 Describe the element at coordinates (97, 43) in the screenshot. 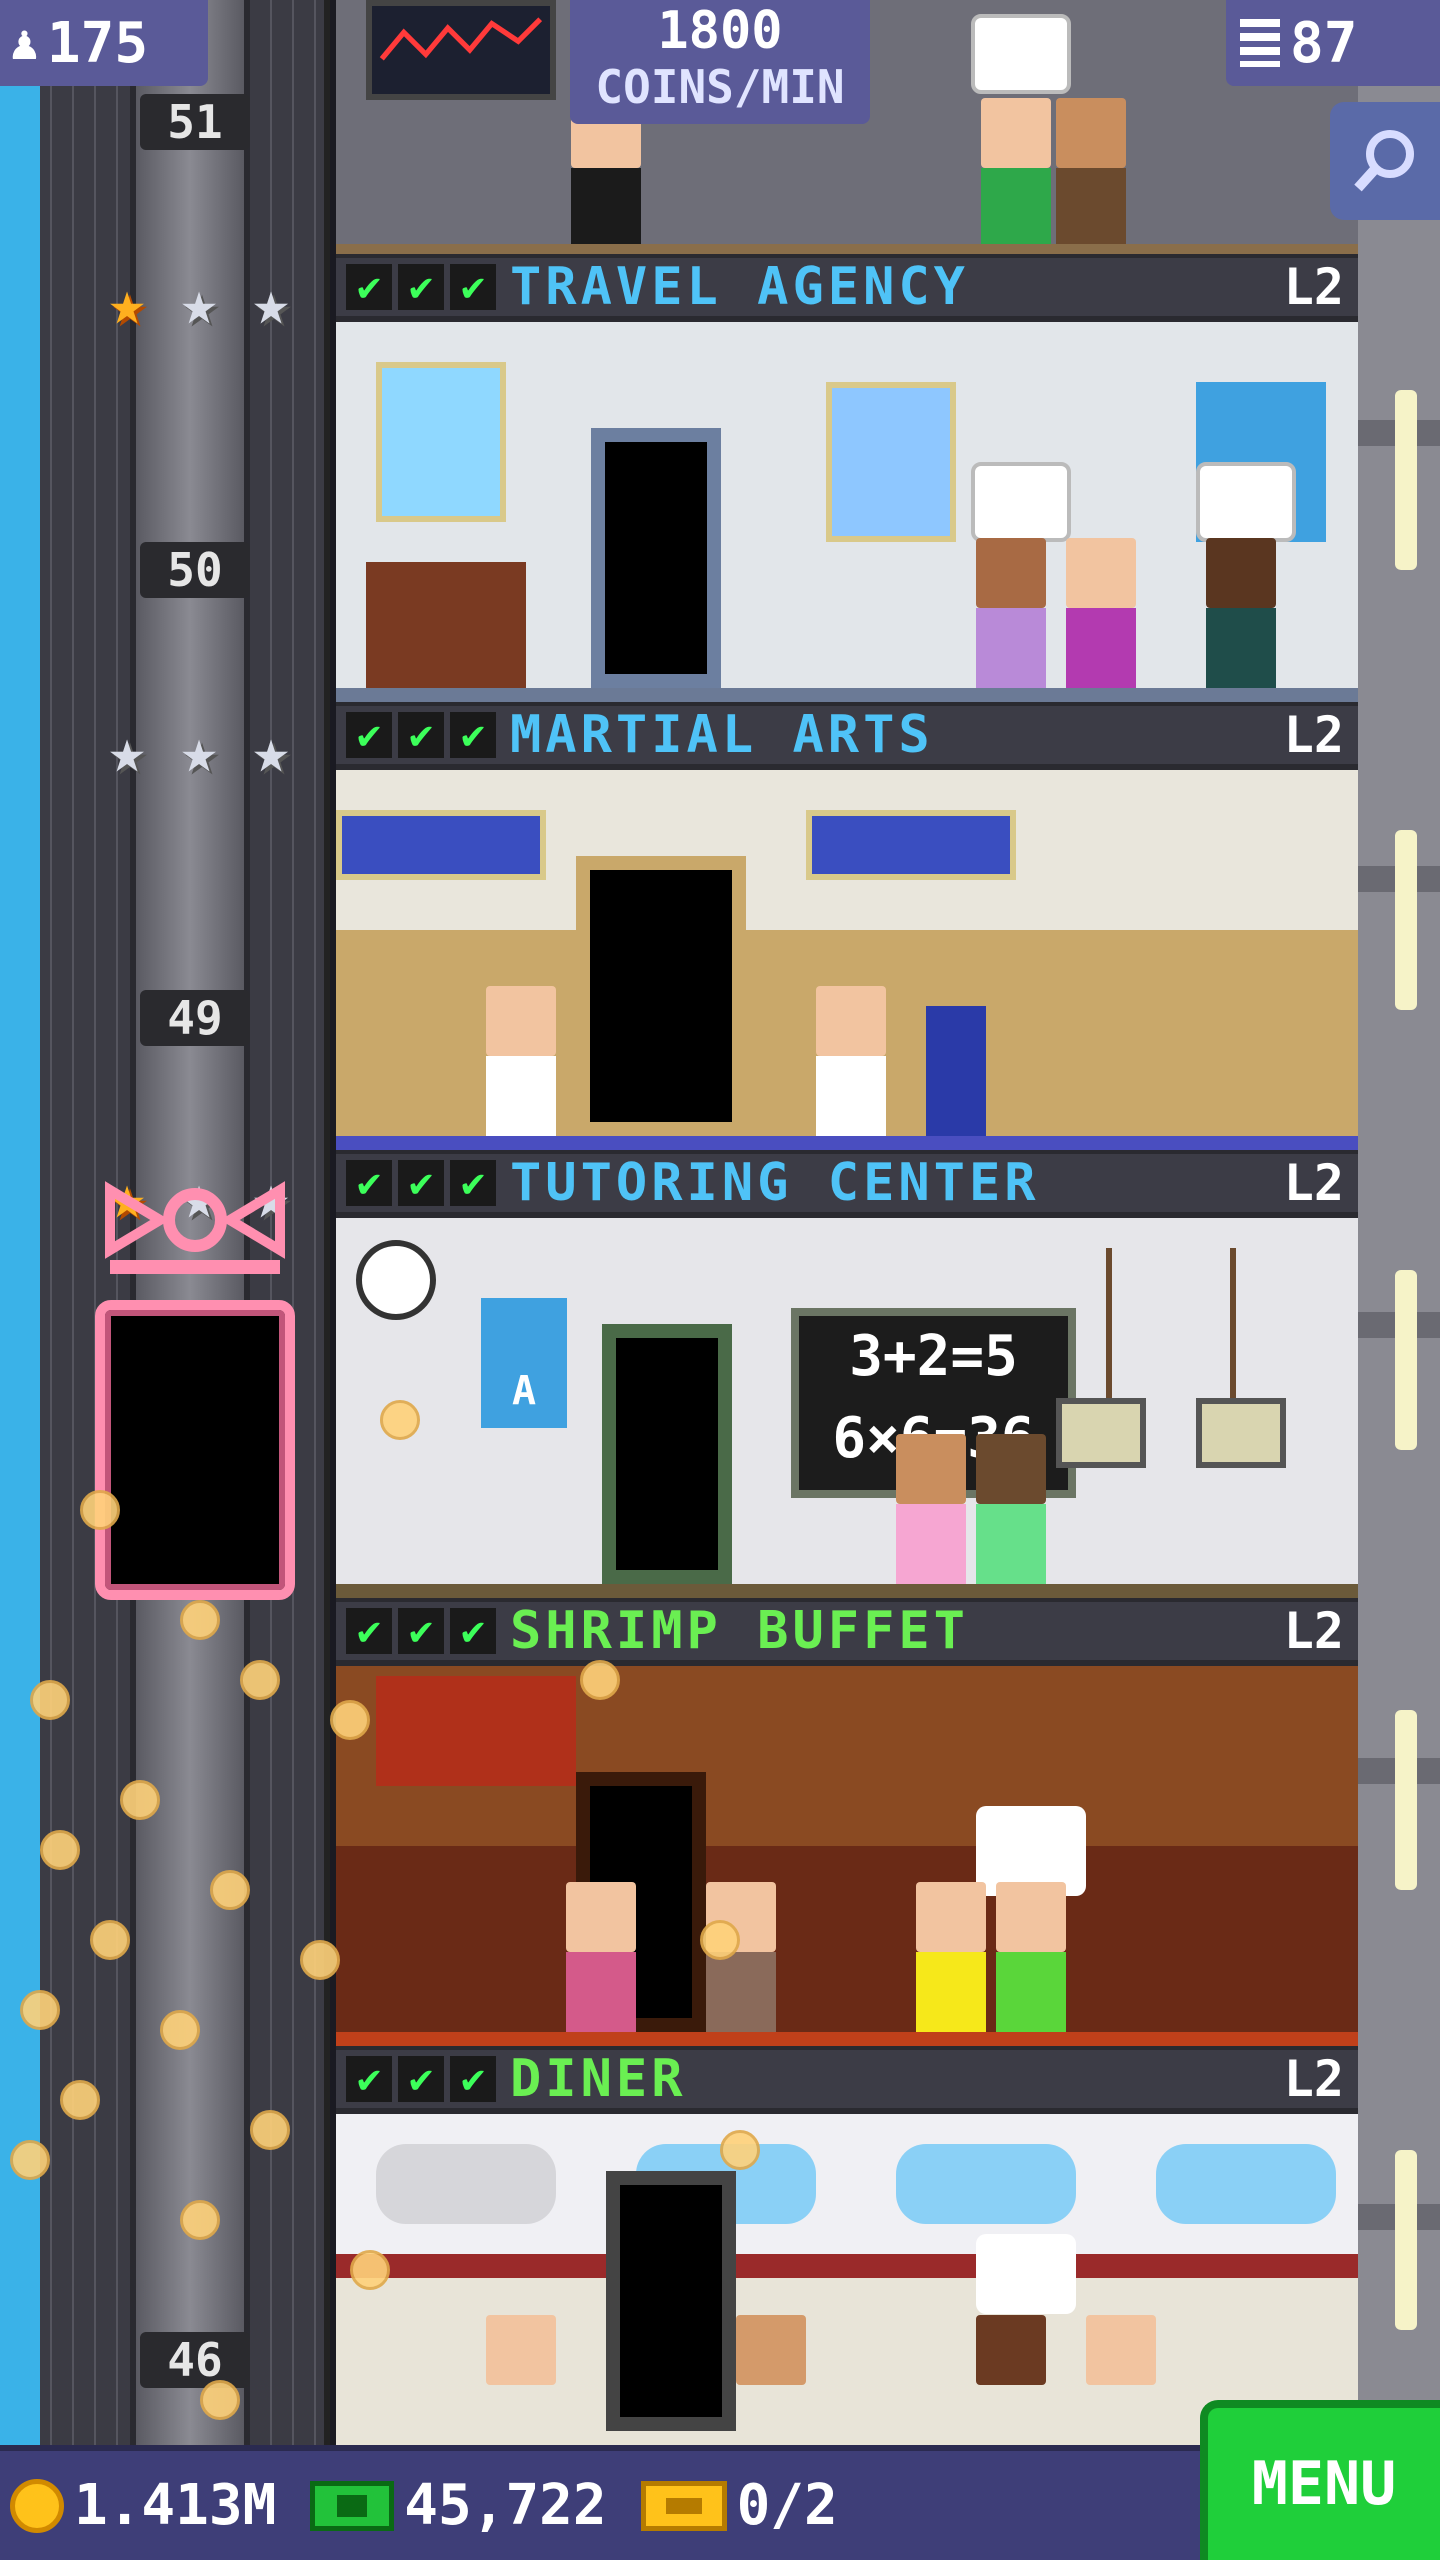

I see `residents-value: 175` at that location.